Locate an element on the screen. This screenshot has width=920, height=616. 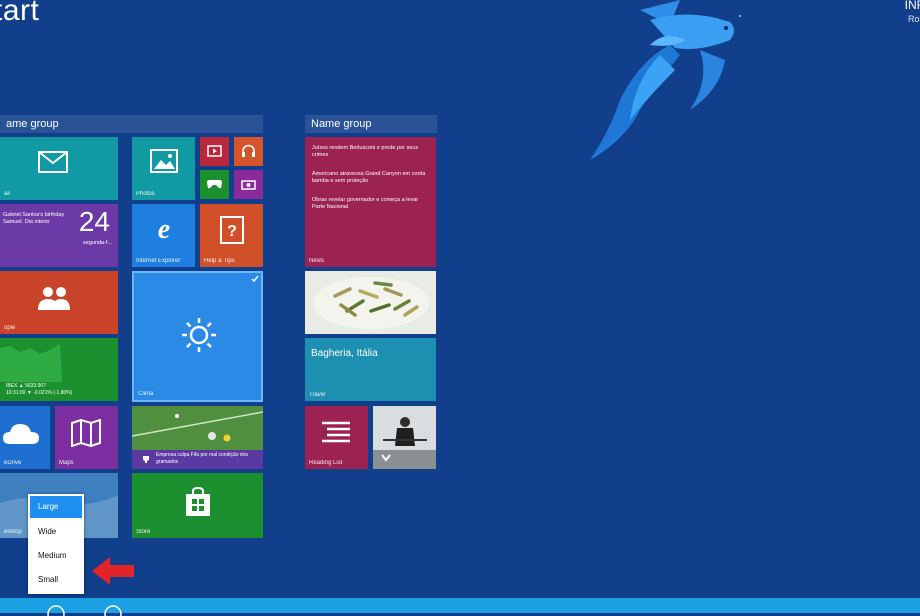
tile-photo-person is located at coordinates (404, 437).